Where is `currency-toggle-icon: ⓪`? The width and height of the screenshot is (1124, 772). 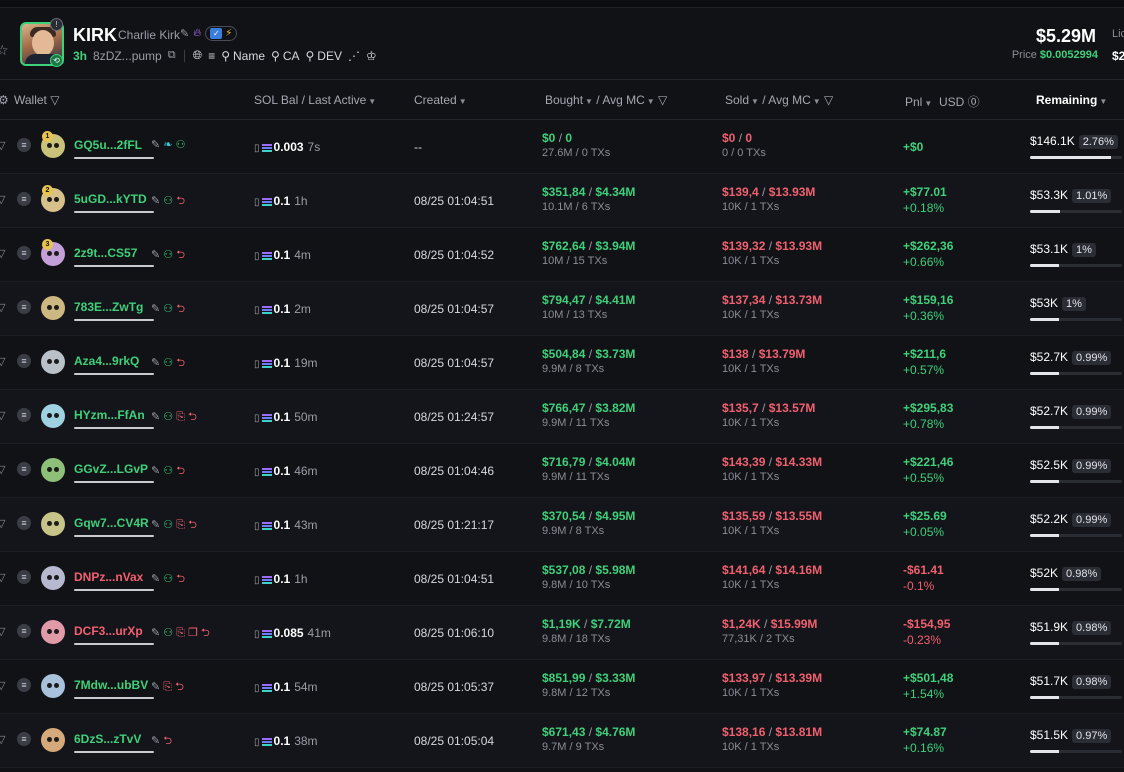 currency-toggle-icon: ⓪ is located at coordinates (974, 102).